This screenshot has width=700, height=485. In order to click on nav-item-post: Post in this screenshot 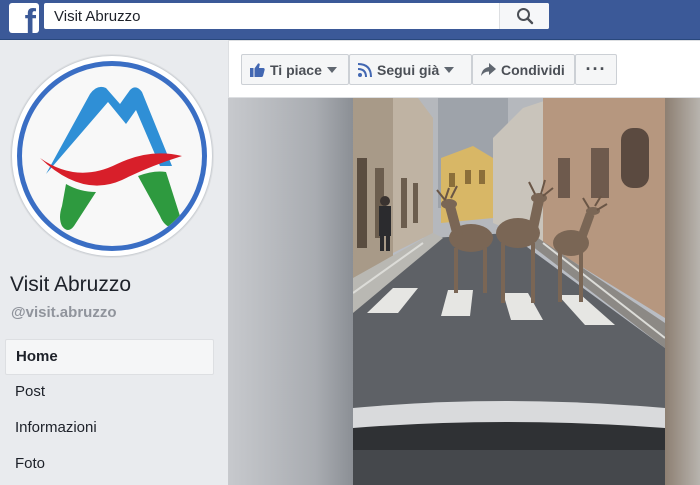, I will do `click(109, 393)`.